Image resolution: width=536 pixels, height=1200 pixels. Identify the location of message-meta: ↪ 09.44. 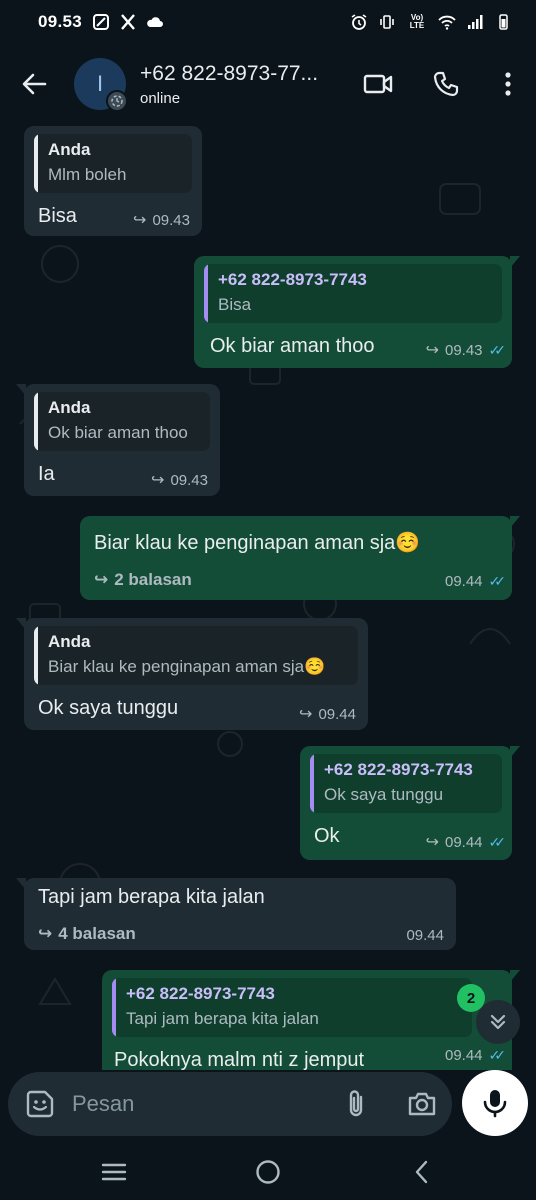
(327, 714).